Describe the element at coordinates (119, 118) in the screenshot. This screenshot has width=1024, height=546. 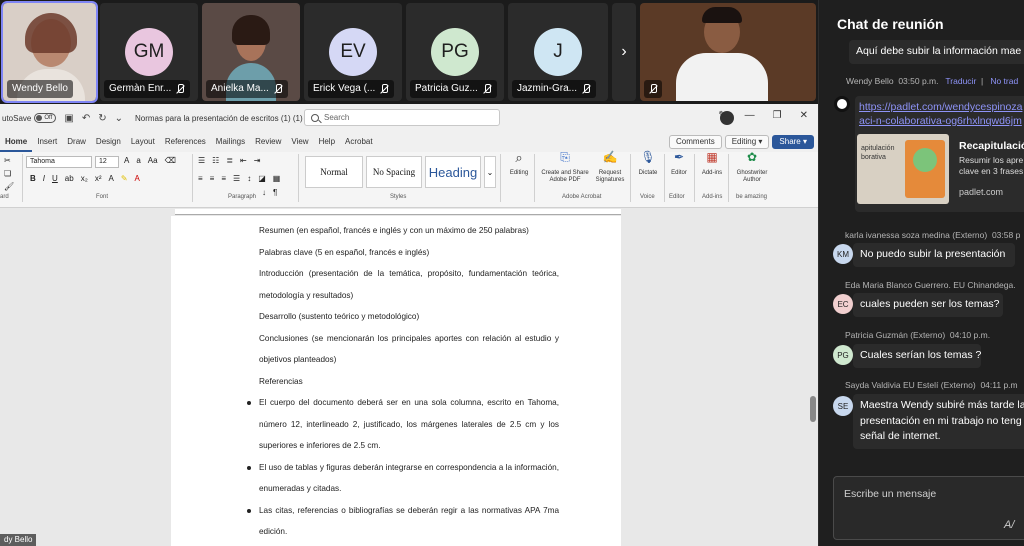
I see `customize-icon: ⌄` at that location.